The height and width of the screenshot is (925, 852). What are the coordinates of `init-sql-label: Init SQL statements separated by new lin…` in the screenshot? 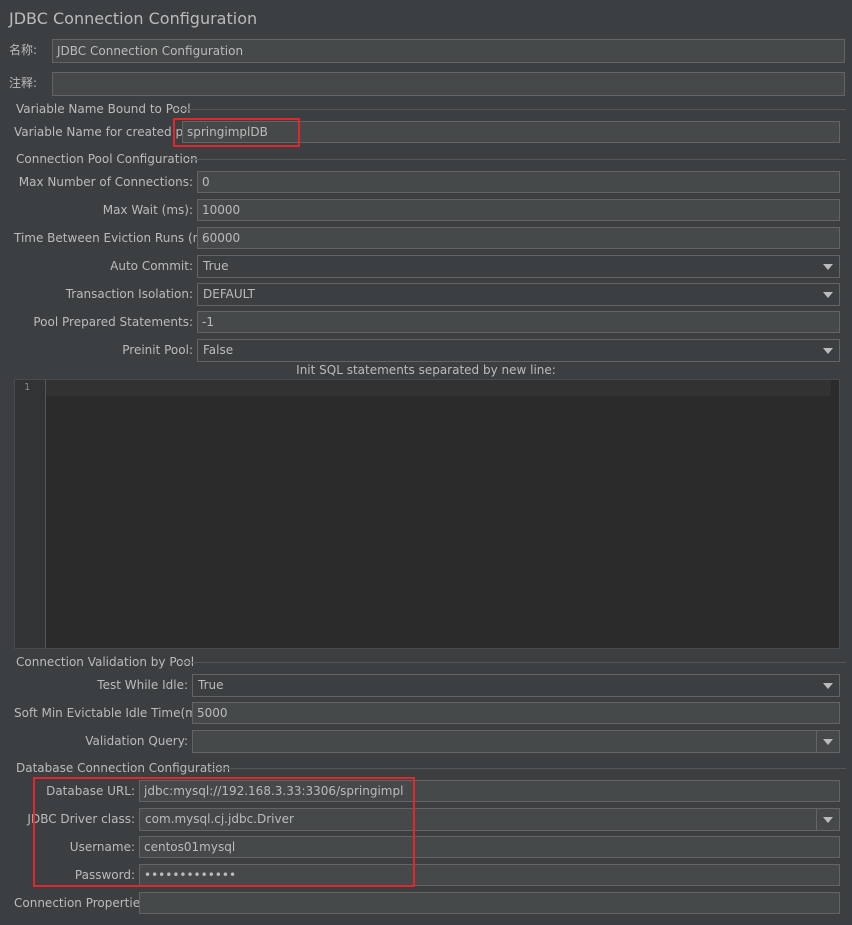 It's located at (426, 370).